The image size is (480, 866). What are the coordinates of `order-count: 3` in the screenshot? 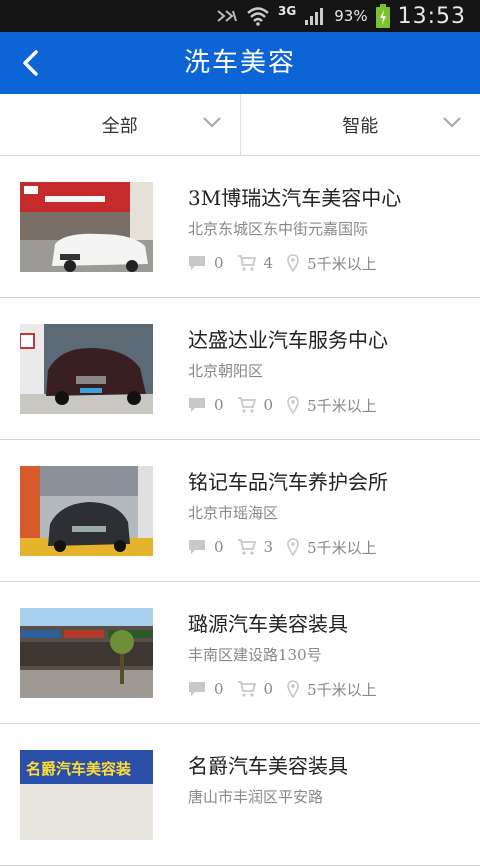 It's located at (256, 547).